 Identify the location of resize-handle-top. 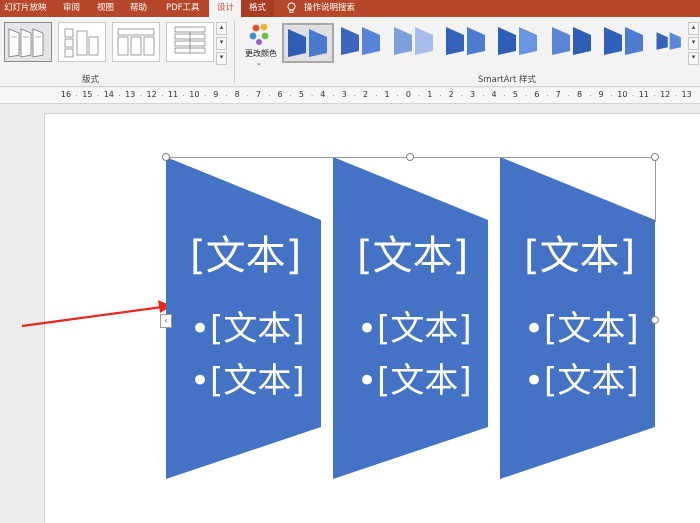
(410, 157).